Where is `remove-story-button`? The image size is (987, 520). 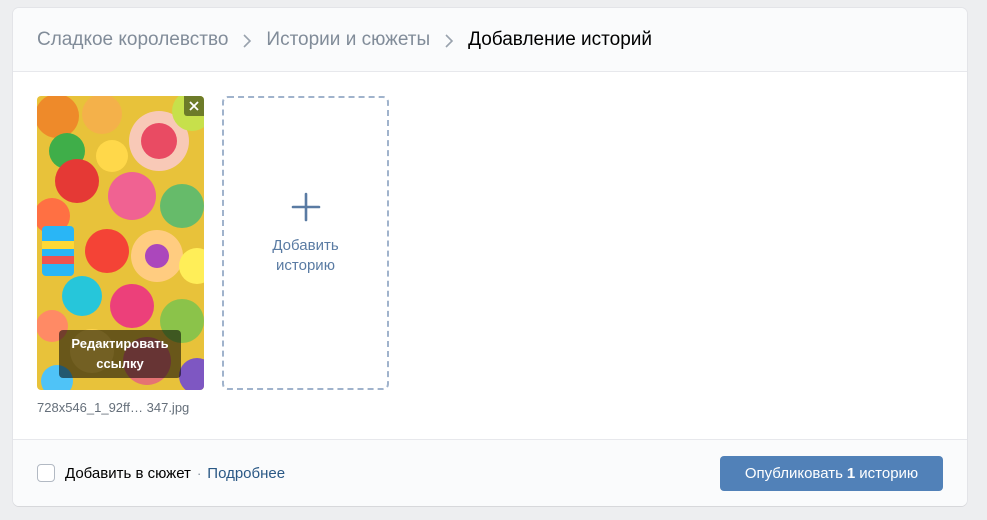
remove-story-button is located at coordinates (194, 106).